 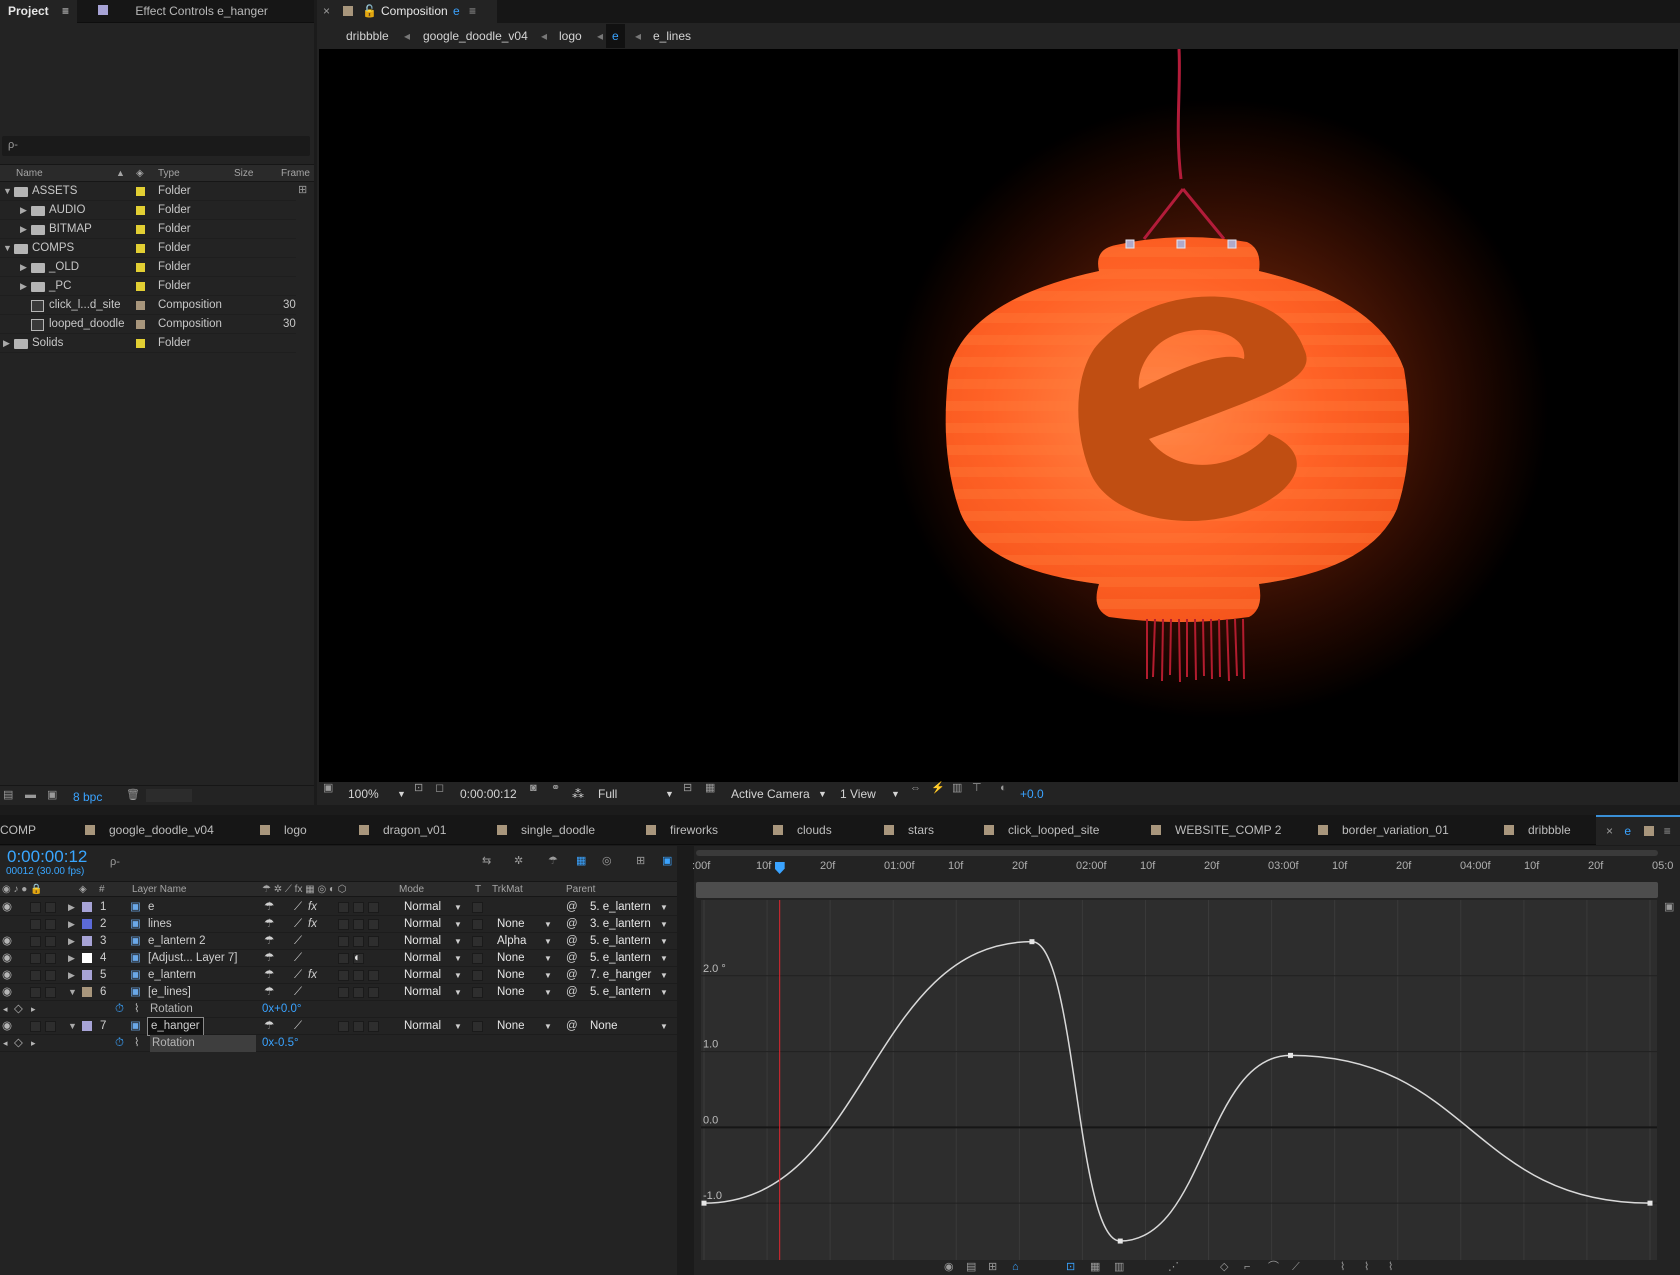 I want to click on graph-toggle-icon: ⌇, so click(x=137, y=1009).